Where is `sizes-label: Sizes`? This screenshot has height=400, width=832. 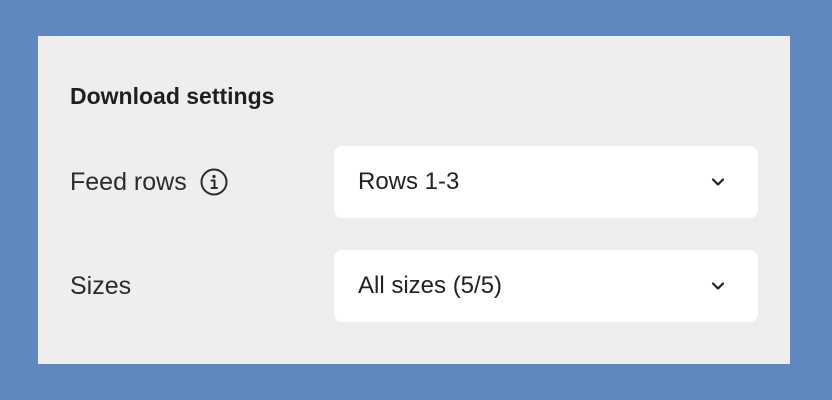
sizes-label: Sizes is located at coordinates (101, 286).